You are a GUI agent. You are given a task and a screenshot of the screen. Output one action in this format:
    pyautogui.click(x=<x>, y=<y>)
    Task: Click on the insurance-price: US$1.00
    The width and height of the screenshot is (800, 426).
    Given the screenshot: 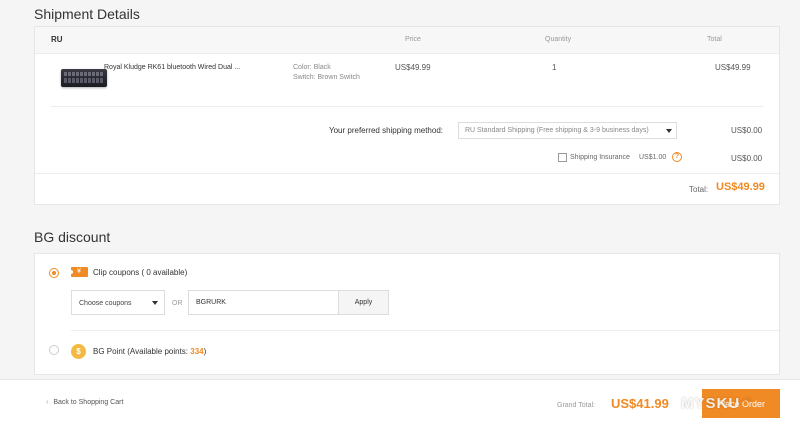 What is the action you would take?
    pyautogui.click(x=653, y=157)
    